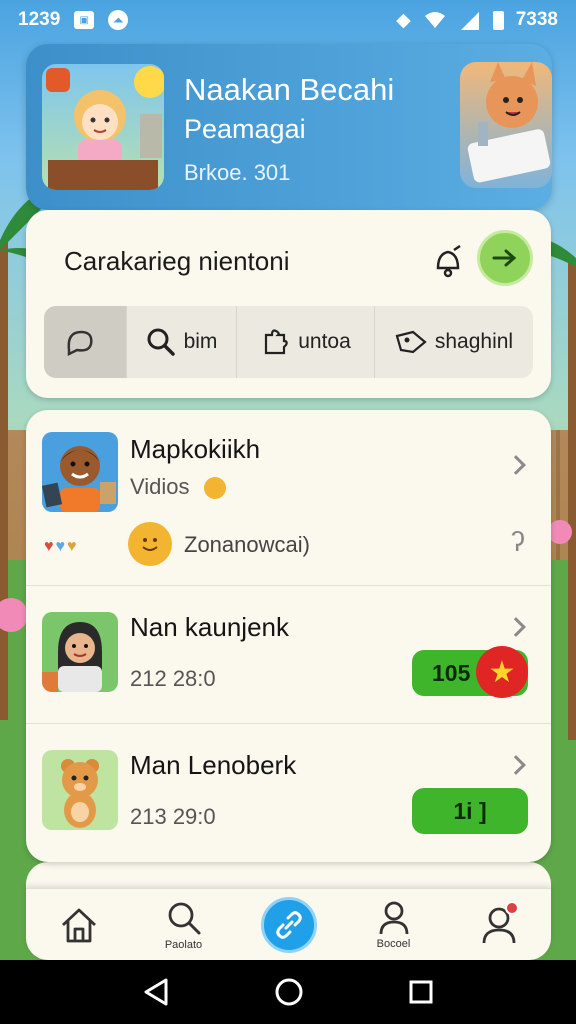 Image resolution: width=576 pixels, height=1024 pixels. I want to click on list-item: Nan kaunjenk 212 28:0 105 ★, so click(288, 655).